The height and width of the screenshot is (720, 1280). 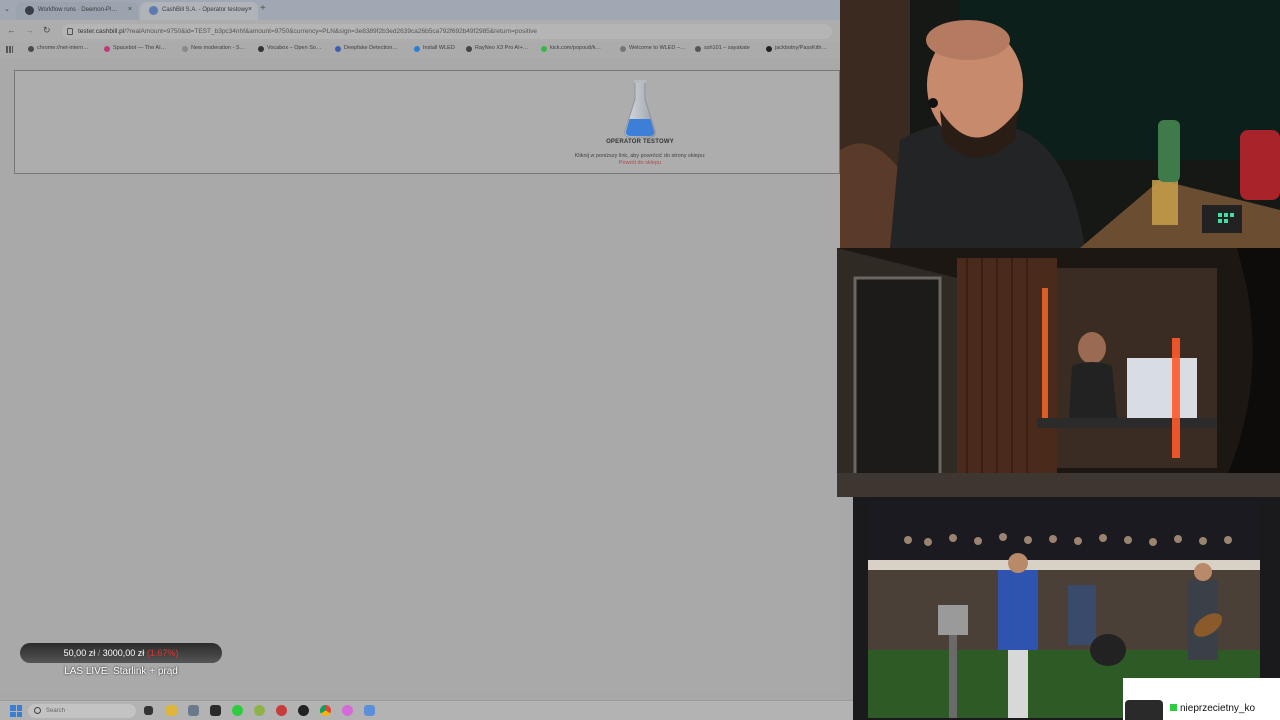 I want to click on stream-title: LAS LIVE: Starlink + prąd, so click(x=121, y=671).